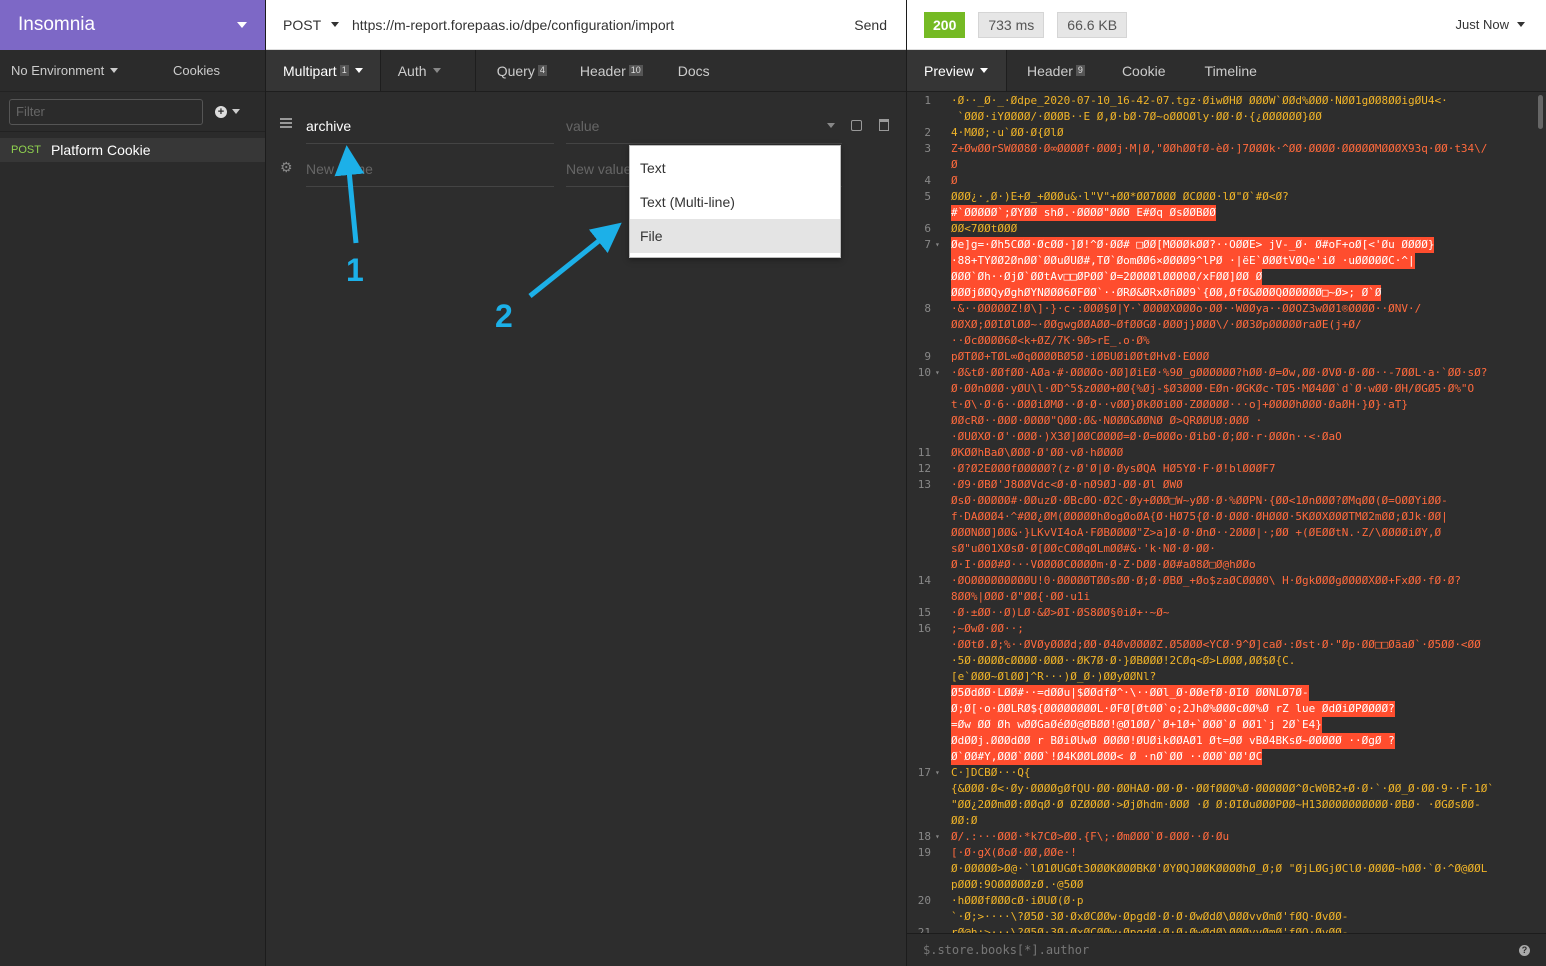 Image resolution: width=1546 pixels, height=966 pixels. What do you see at coordinates (520, 70) in the screenshot?
I see `tab-query: Query 4` at bounding box center [520, 70].